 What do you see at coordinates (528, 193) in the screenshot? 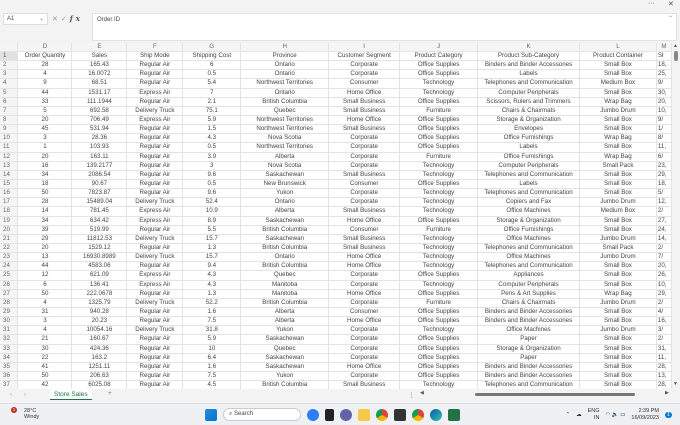
I see `cell: Telephones and Communication` at bounding box center [528, 193].